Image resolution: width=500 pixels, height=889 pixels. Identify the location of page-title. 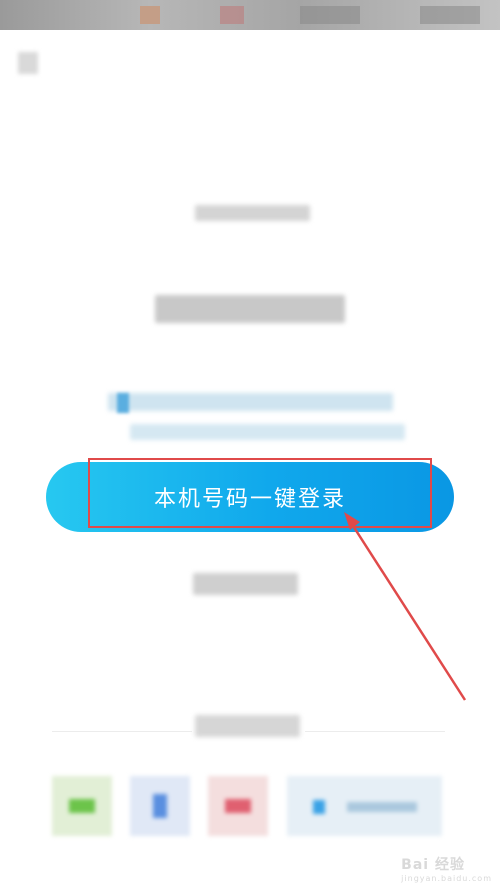
(252, 213).